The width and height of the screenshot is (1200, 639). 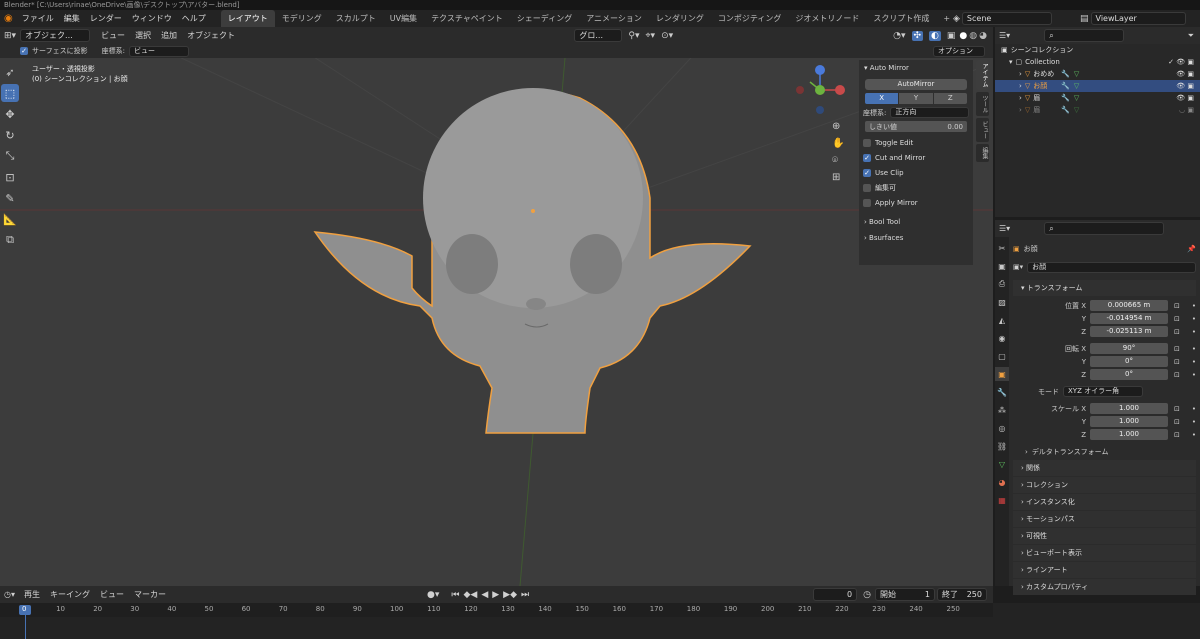 What do you see at coordinates (1002, 320) in the screenshot?
I see `scene-tab-icon: ◭` at bounding box center [1002, 320].